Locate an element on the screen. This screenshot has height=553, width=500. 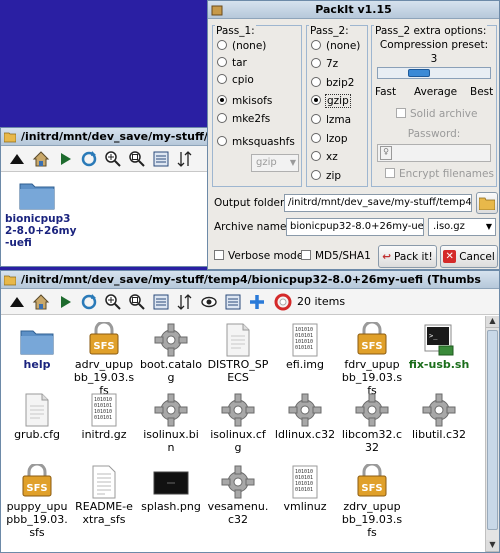
back-window-title: /initrd/mnt/dev_save/my-stuff/temp is located at coordinates (115, 136).